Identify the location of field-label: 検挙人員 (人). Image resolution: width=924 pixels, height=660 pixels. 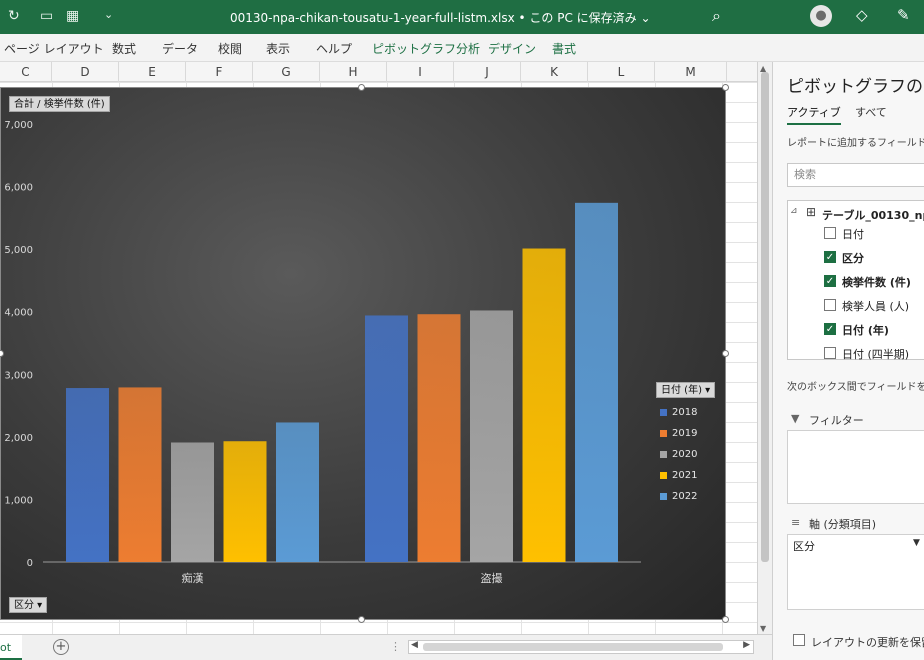
(875, 306).